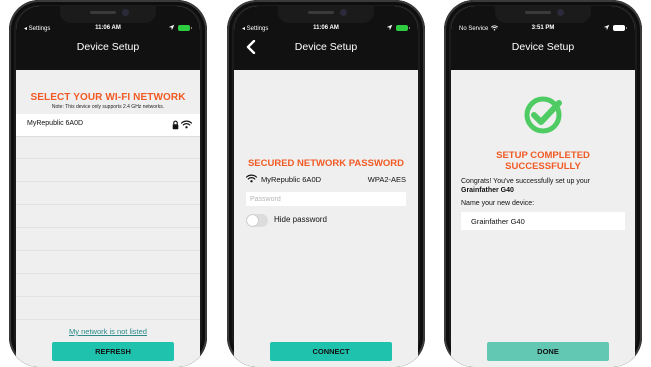  Describe the element at coordinates (498, 203) in the screenshot. I see `device-name-label: Name your new device:` at that location.